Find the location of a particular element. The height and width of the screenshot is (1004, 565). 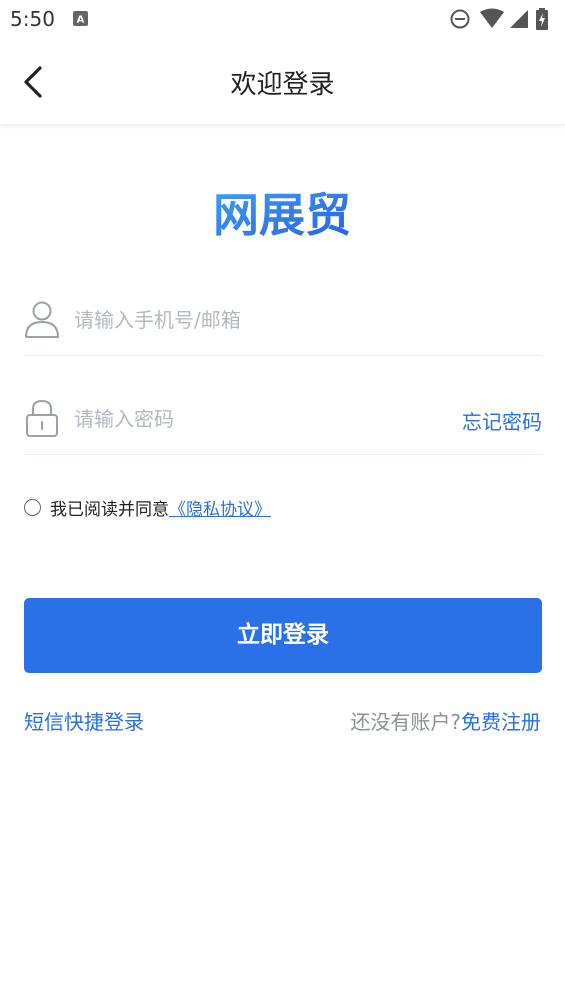

lock-icon is located at coordinates (42, 418).